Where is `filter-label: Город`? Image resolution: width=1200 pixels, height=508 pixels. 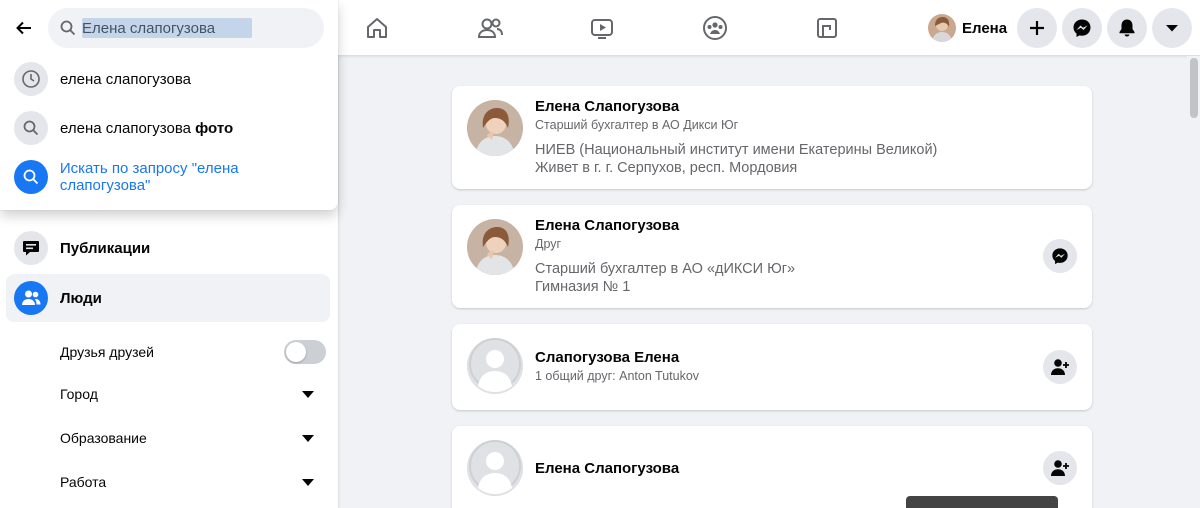 filter-label: Город is located at coordinates (79, 394).